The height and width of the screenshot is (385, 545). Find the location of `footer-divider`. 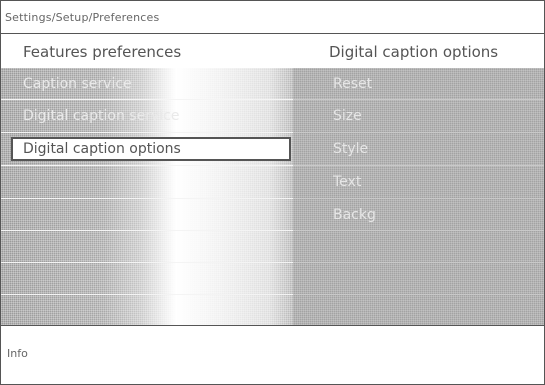

footer-divider is located at coordinates (272, 325).